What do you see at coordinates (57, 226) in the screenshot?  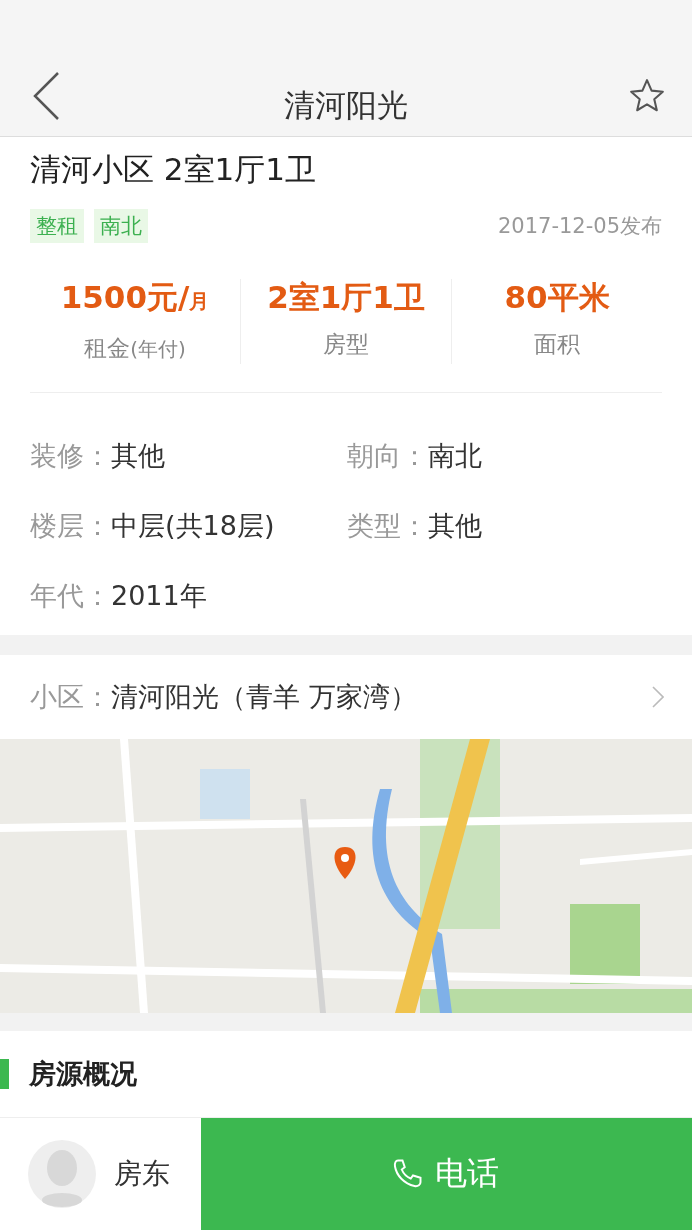 I see `tag: 整租` at bounding box center [57, 226].